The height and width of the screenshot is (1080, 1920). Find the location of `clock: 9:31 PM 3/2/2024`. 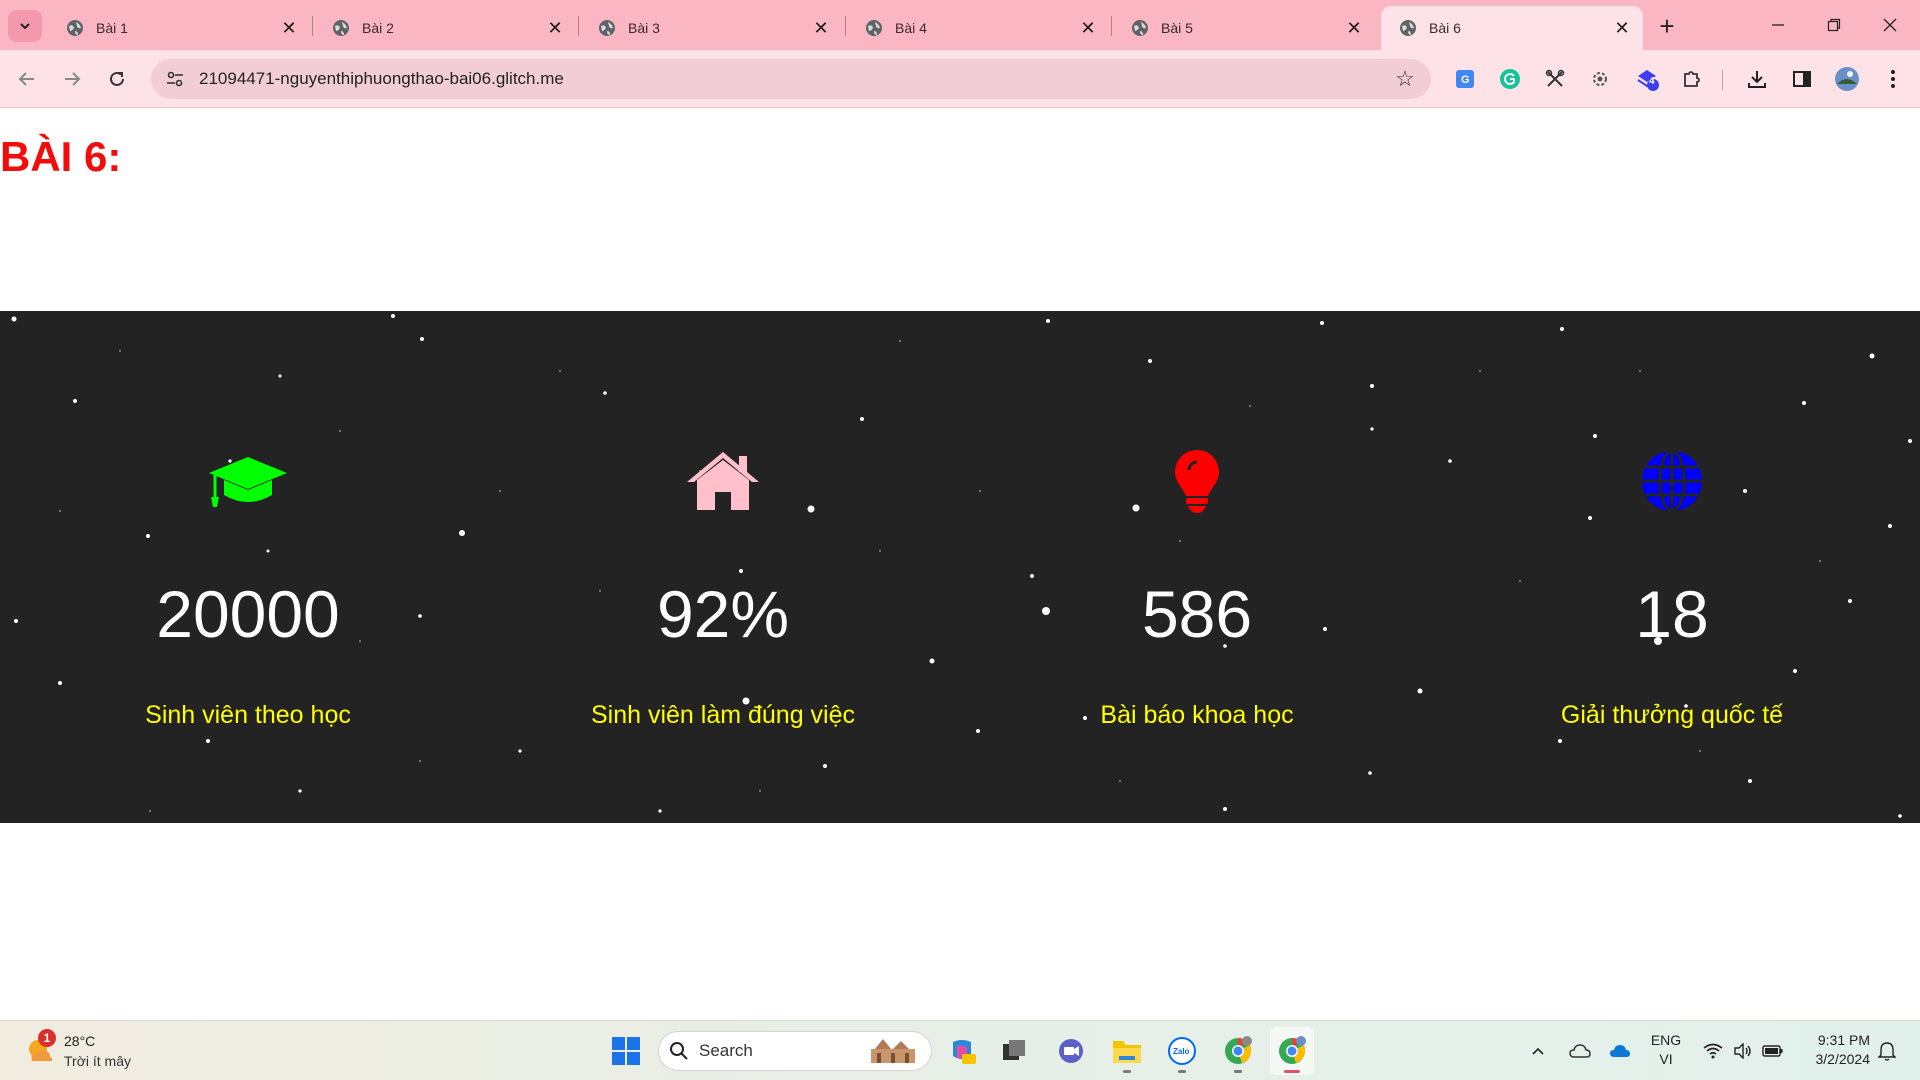

clock: 9:31 PM 3/2/2024 is located at coordinates (1835, 1050).